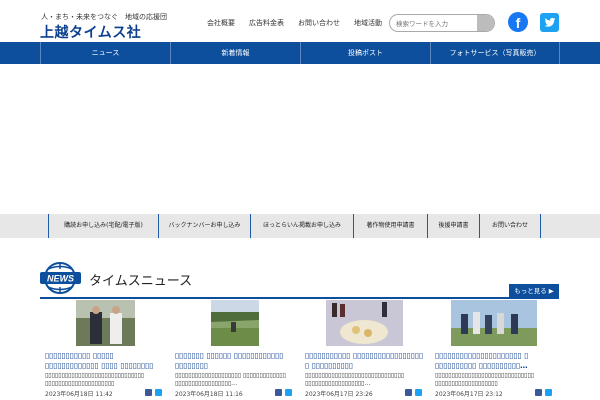 This screenshot has height=400, width=600. Describe the element at coordinates (534, 291) in the screenshot. I see `more-news-button: もっと見る ▶` at that location.